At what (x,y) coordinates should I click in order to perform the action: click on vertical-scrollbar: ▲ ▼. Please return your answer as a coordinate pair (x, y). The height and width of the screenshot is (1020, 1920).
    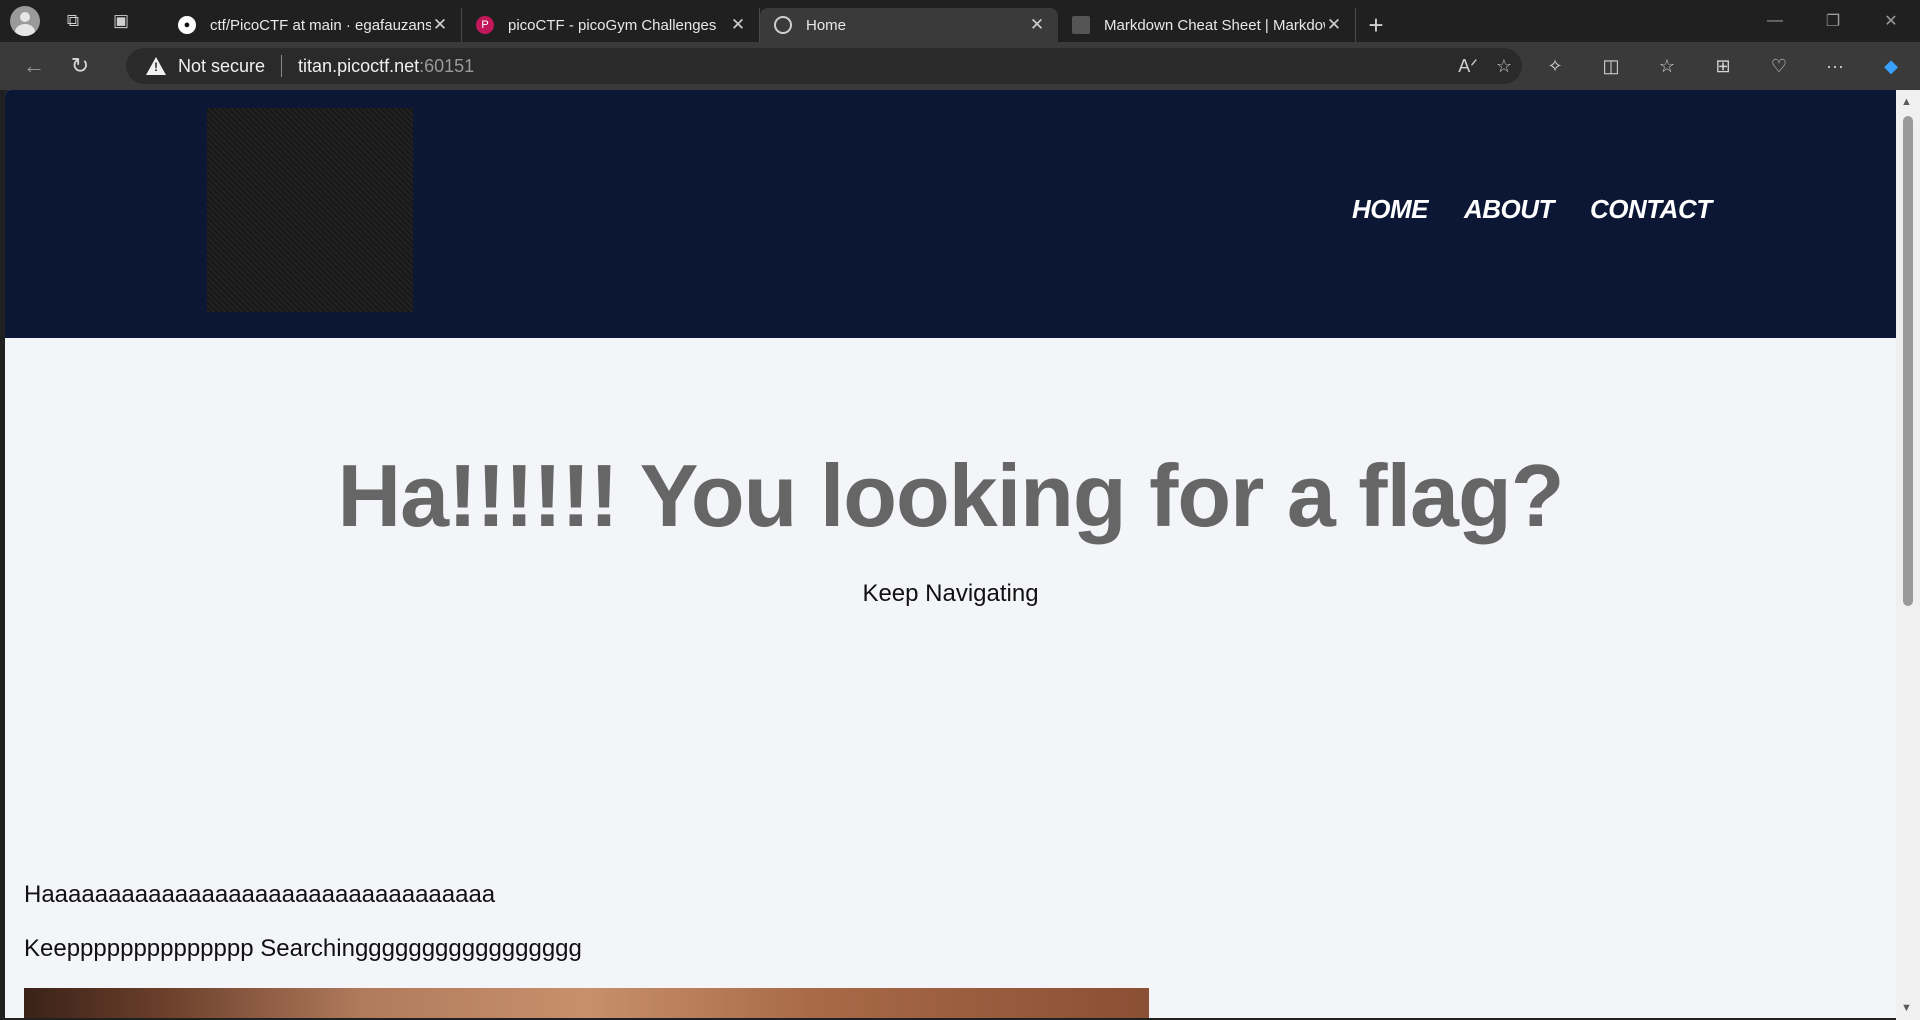
    Looking at the image, I should click on (1908, 555).